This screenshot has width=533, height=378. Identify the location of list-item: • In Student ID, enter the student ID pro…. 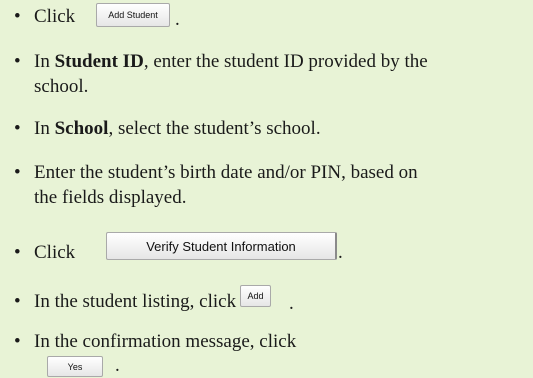
(221, 62).